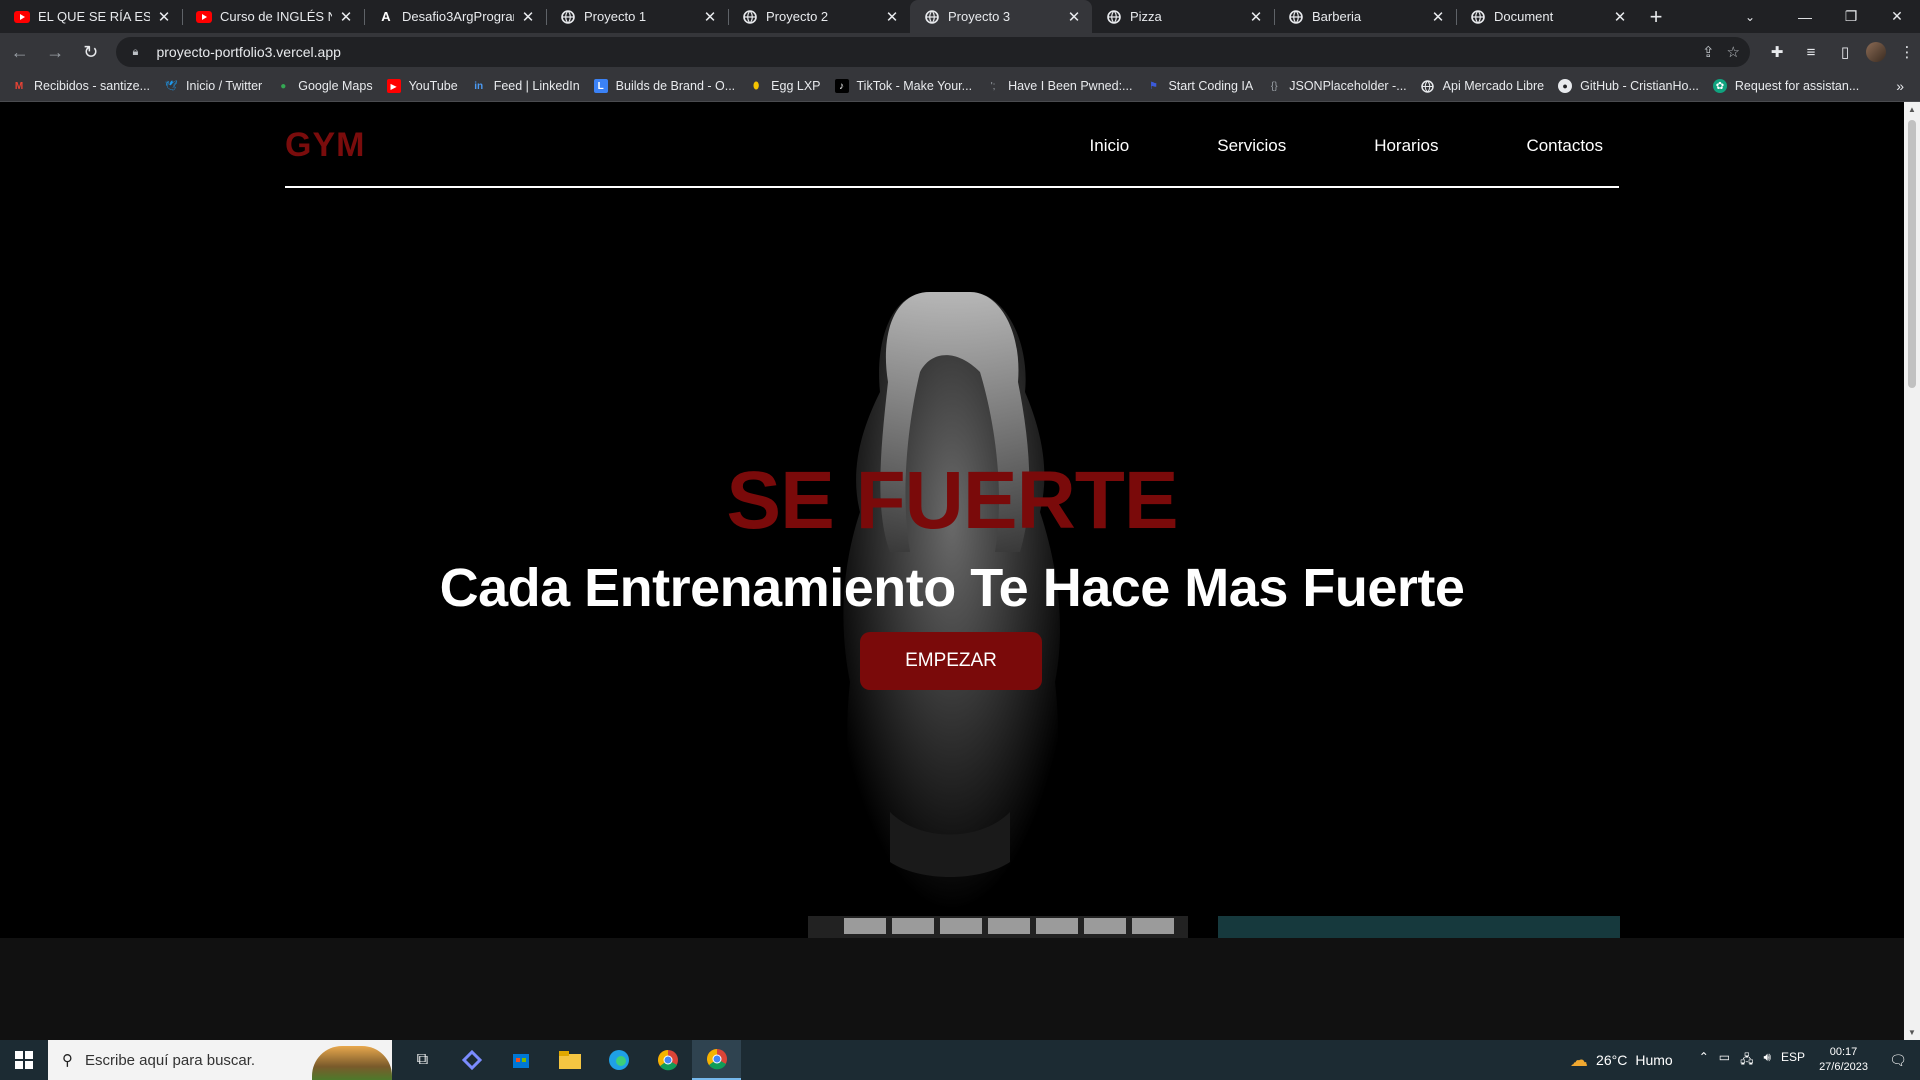  What do you see at coordinates (784, 86) in the screenshot?
I see `bookmark-item: ⬮ Egg LXP` at bounding box center [784, 86].